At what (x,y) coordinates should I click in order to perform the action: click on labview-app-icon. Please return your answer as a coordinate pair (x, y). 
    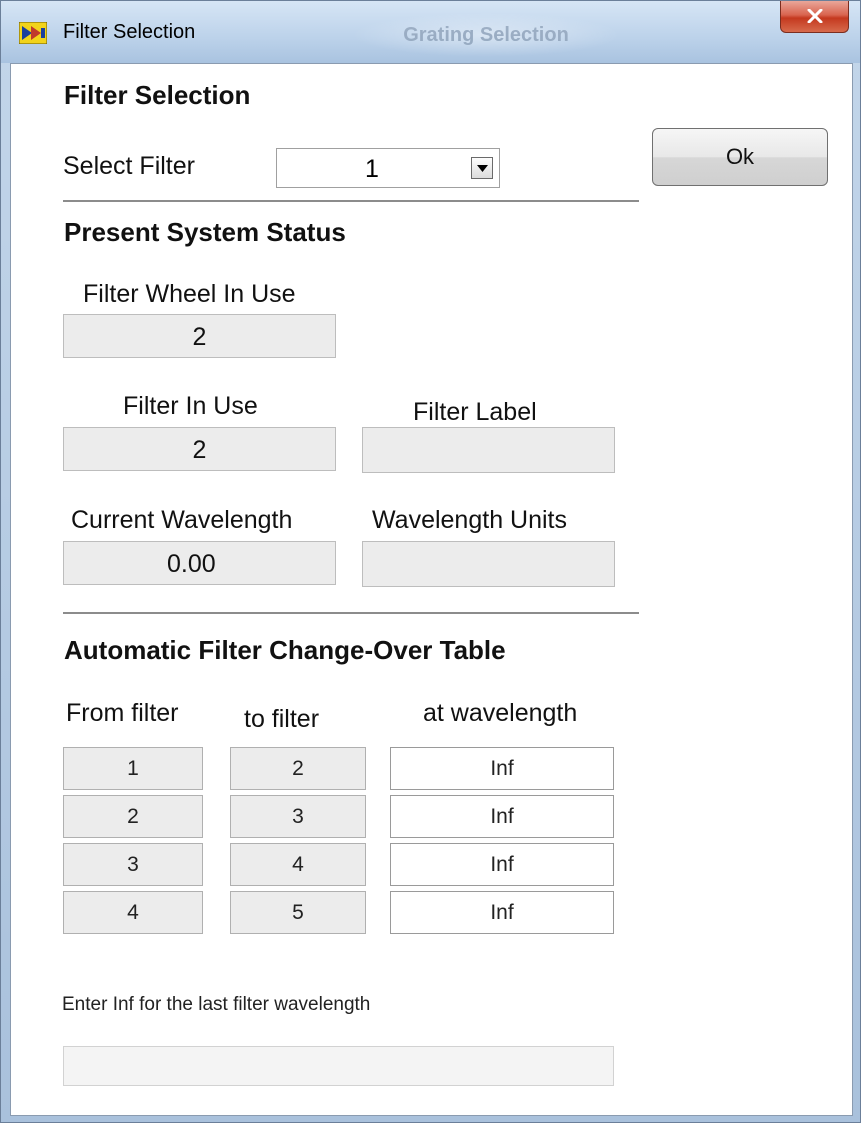
    Looking at the image, I should click on (33, 33).